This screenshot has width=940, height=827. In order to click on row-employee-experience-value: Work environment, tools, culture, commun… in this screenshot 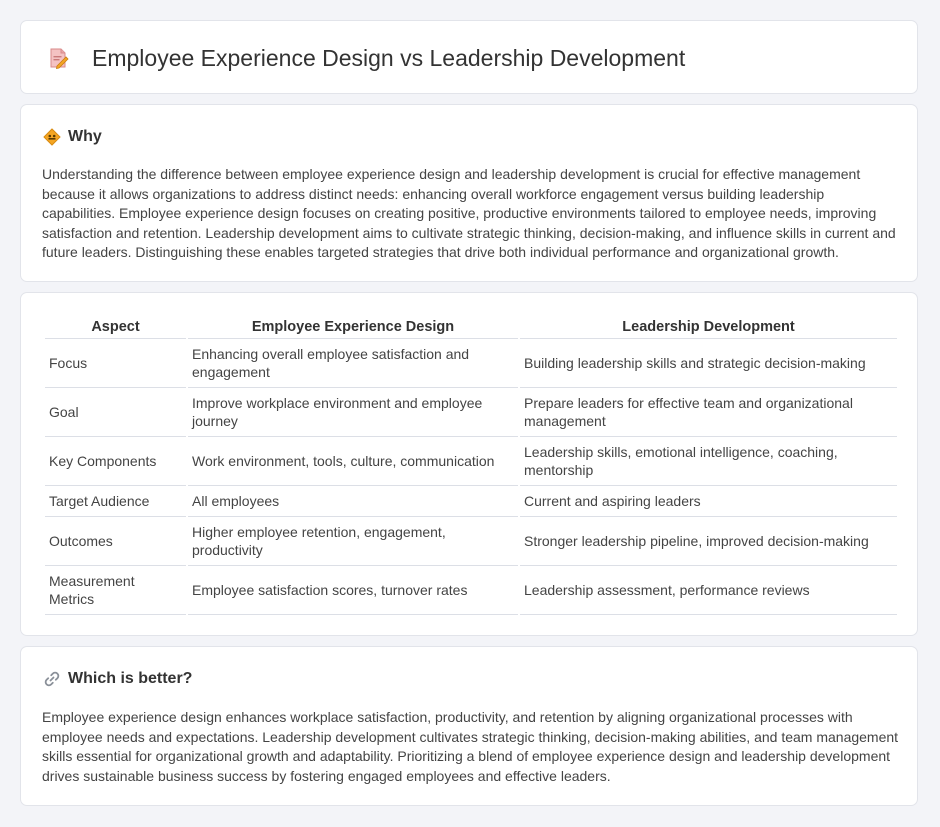, I will do `click(353, 461)`.